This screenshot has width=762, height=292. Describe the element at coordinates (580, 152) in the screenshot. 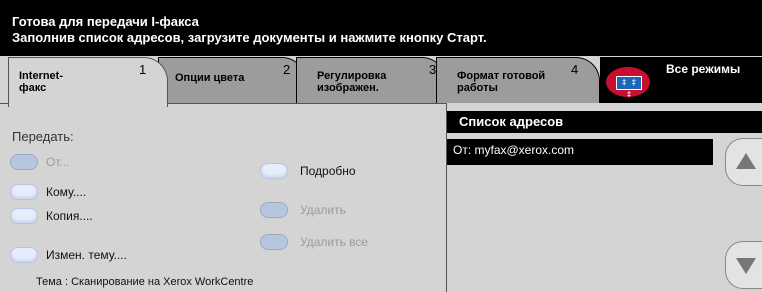

I see `list-item: От: myfax@xerox.com` at that location.